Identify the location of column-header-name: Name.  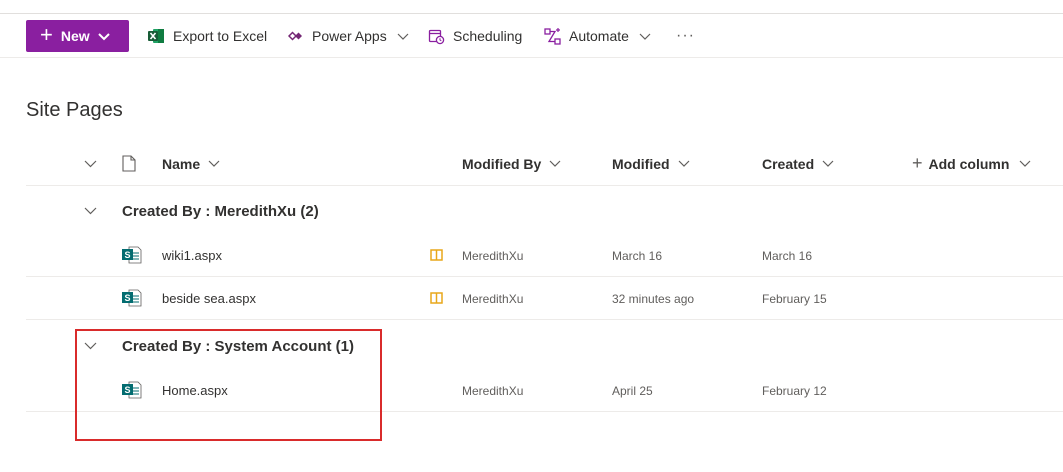
(191, 163).